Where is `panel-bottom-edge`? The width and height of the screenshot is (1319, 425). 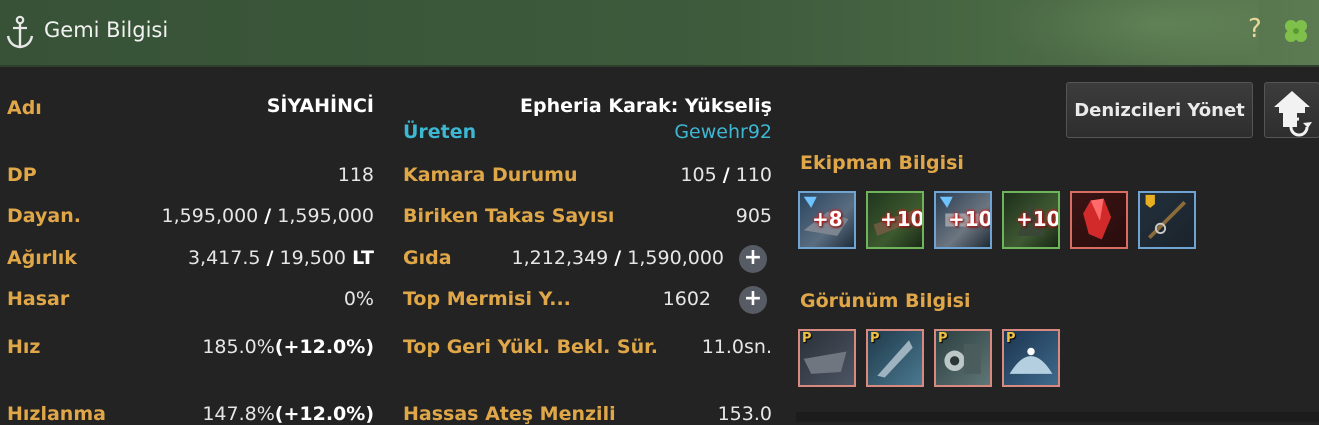
panel-bottom-edge is located at coordinates (1057, 417).